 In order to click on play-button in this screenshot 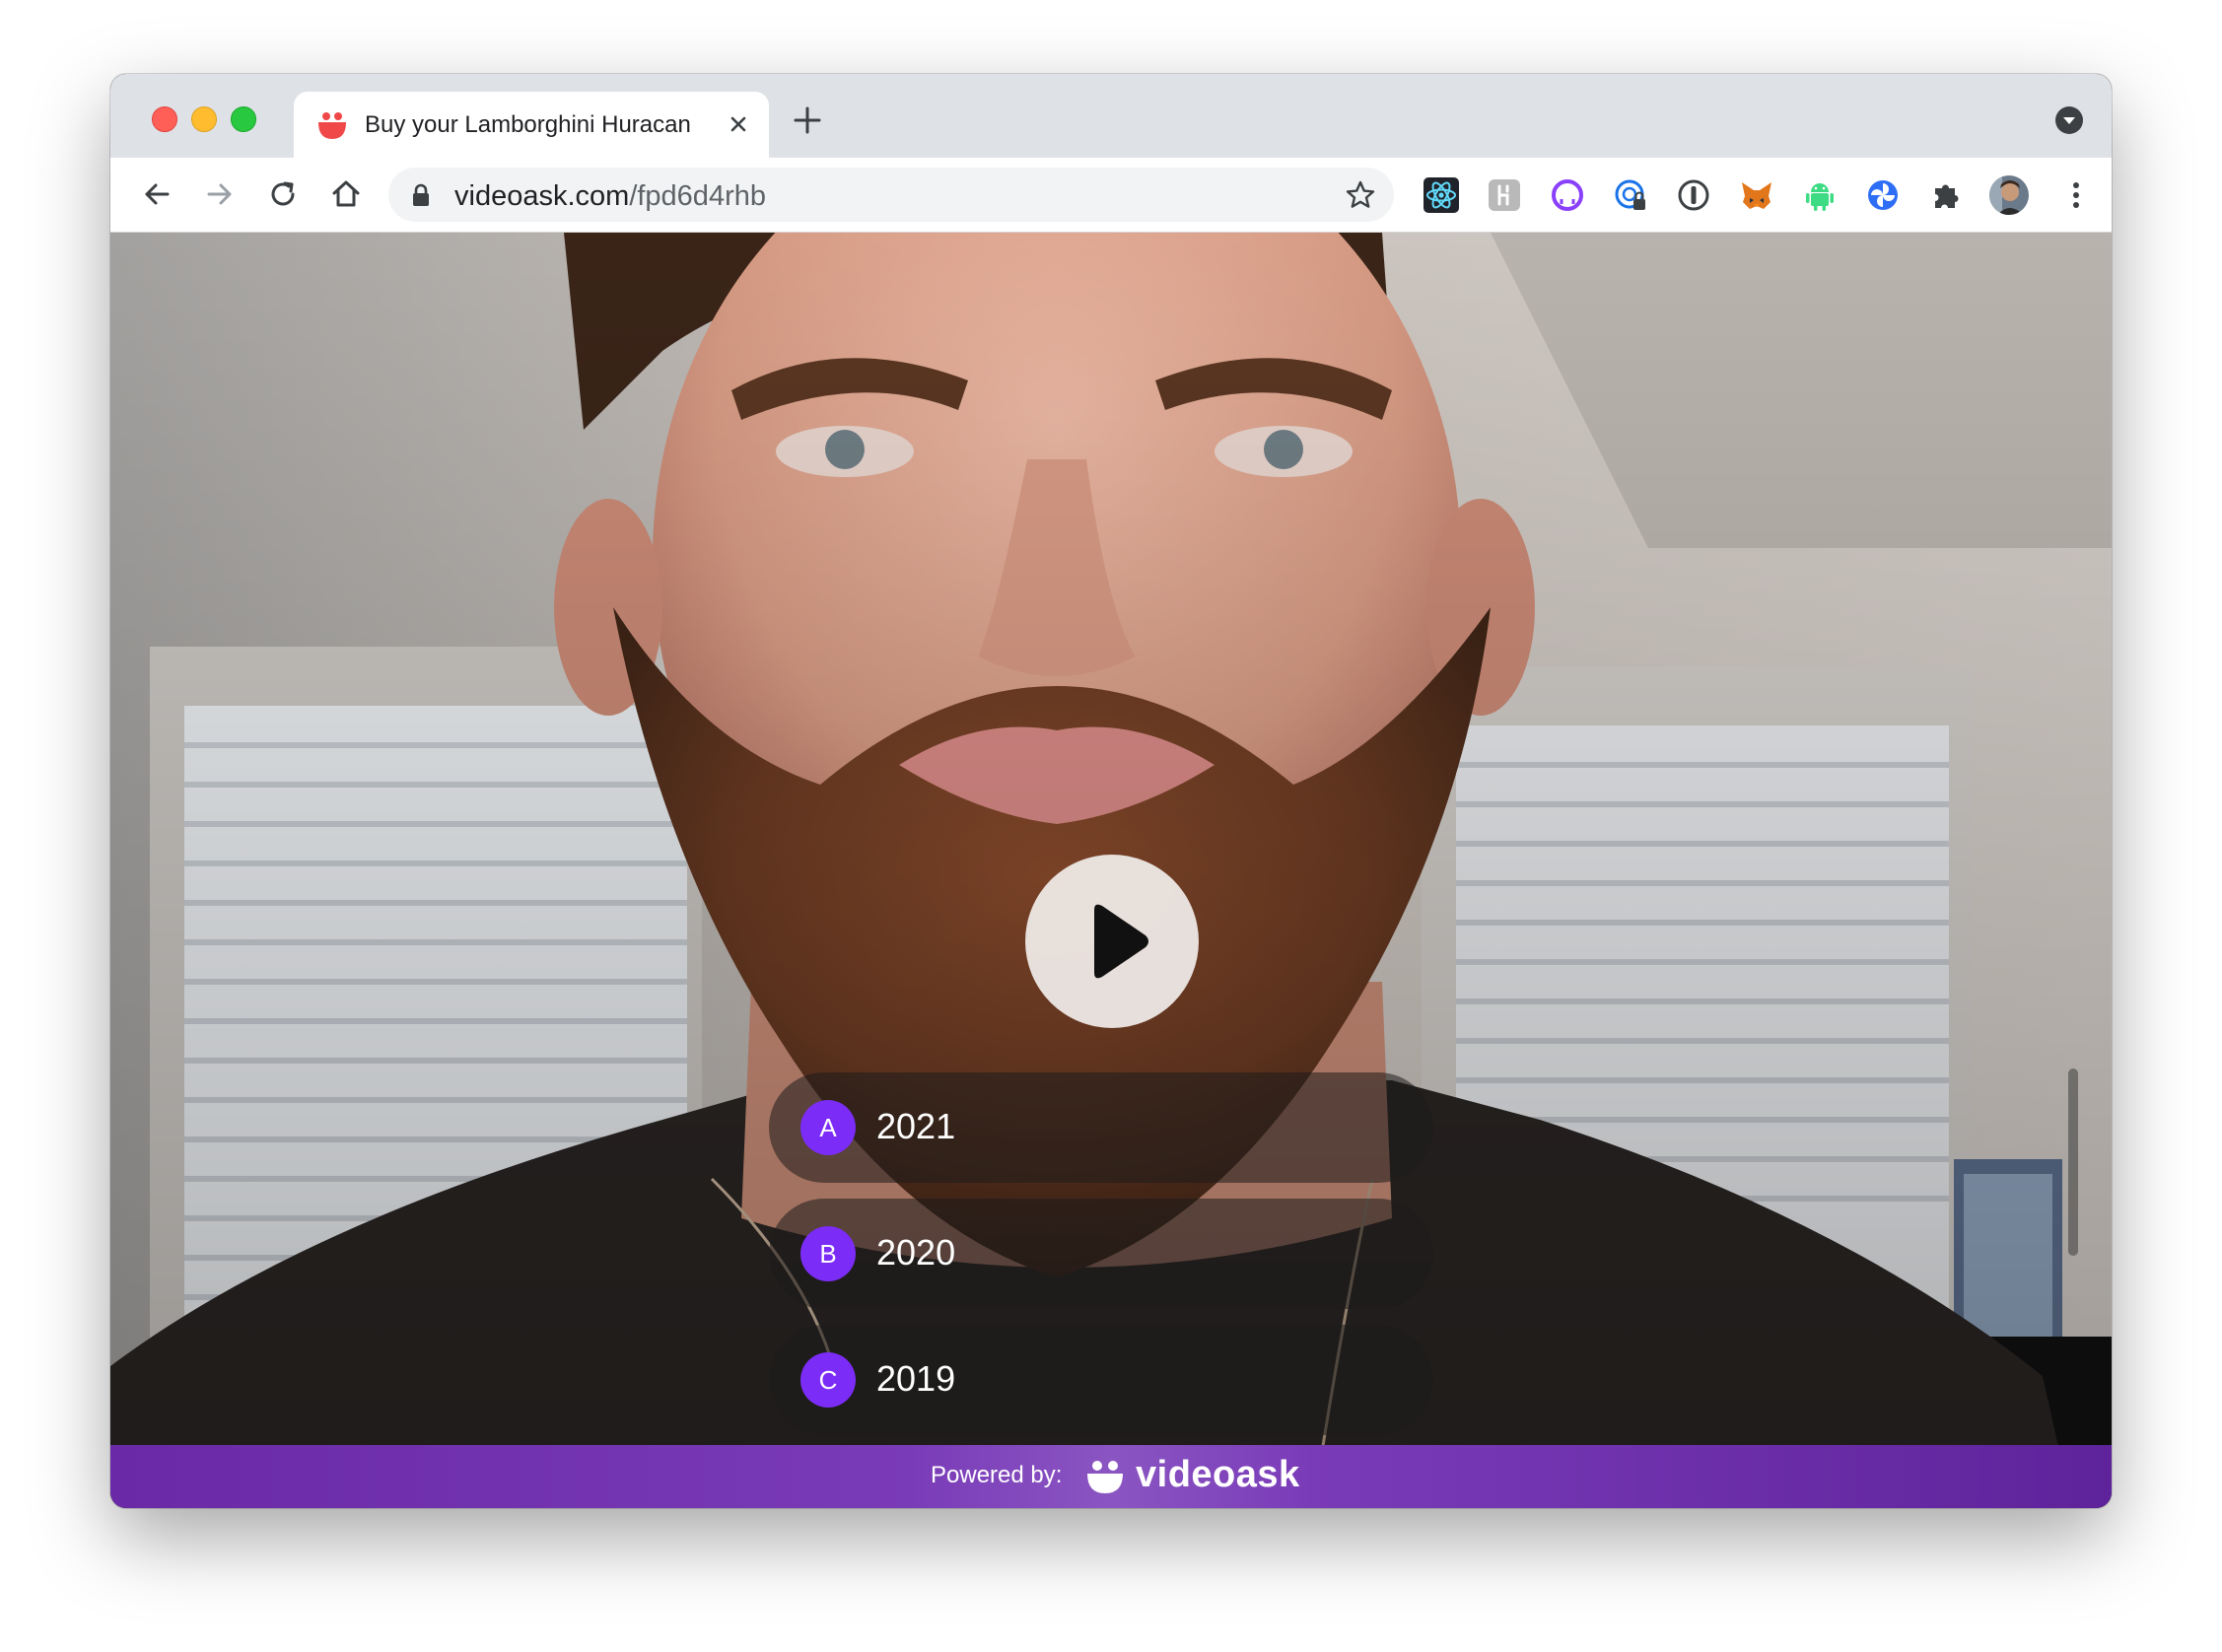, I will do `click(1112, 941)`.